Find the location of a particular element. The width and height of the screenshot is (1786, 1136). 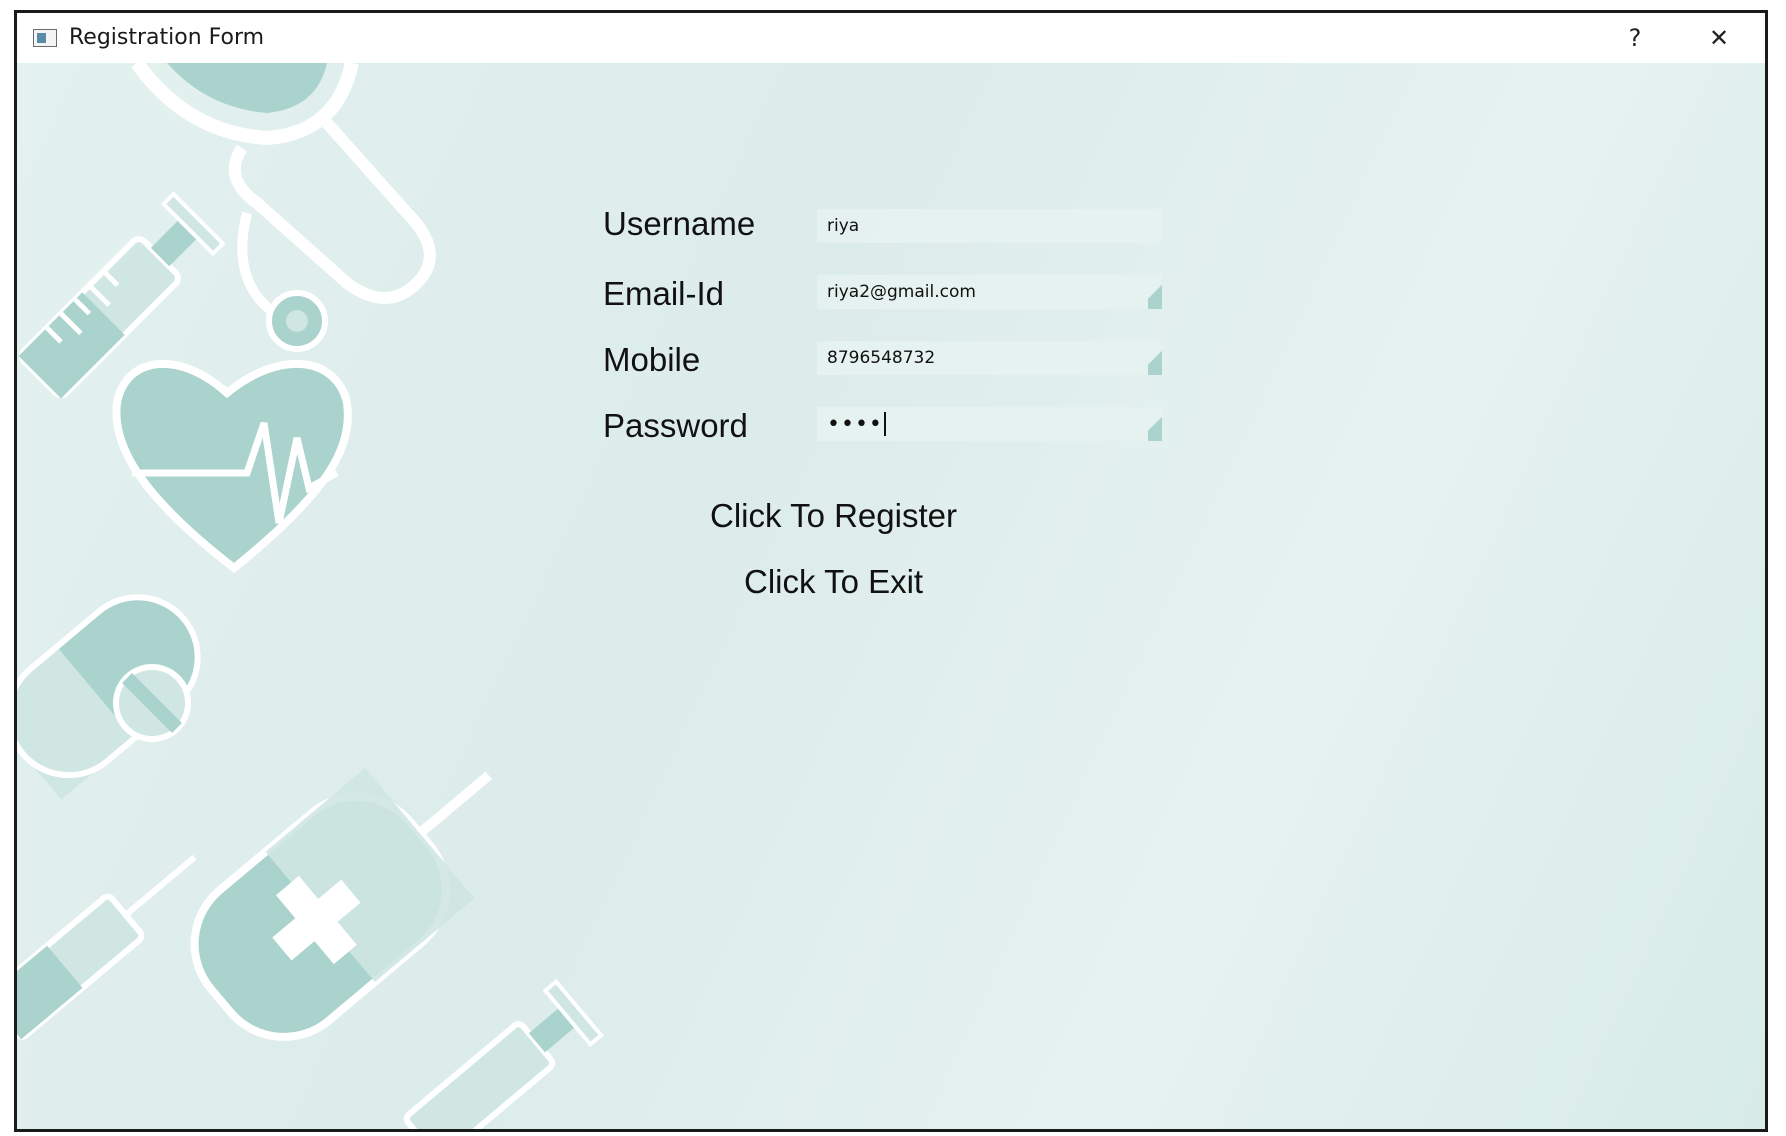

password-value: •••• is located at coordinates (855, 424).